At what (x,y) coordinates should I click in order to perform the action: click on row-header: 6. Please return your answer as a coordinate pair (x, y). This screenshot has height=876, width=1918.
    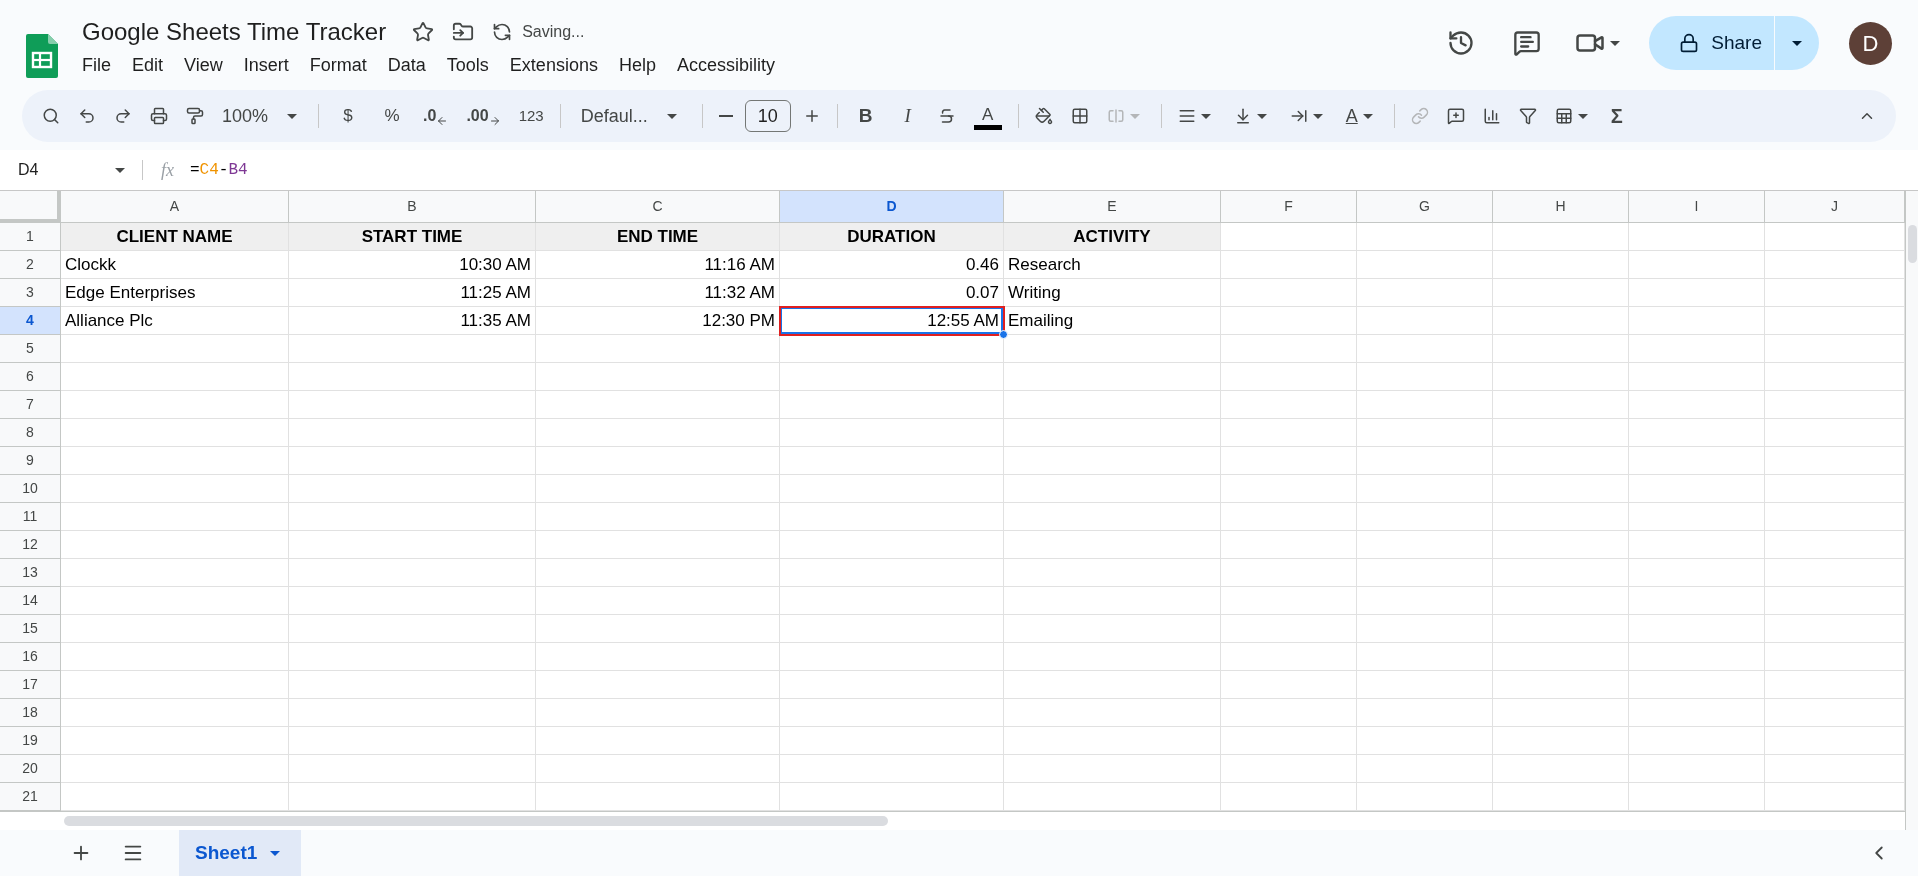
    Looking at the image, I should click on (30, 377).